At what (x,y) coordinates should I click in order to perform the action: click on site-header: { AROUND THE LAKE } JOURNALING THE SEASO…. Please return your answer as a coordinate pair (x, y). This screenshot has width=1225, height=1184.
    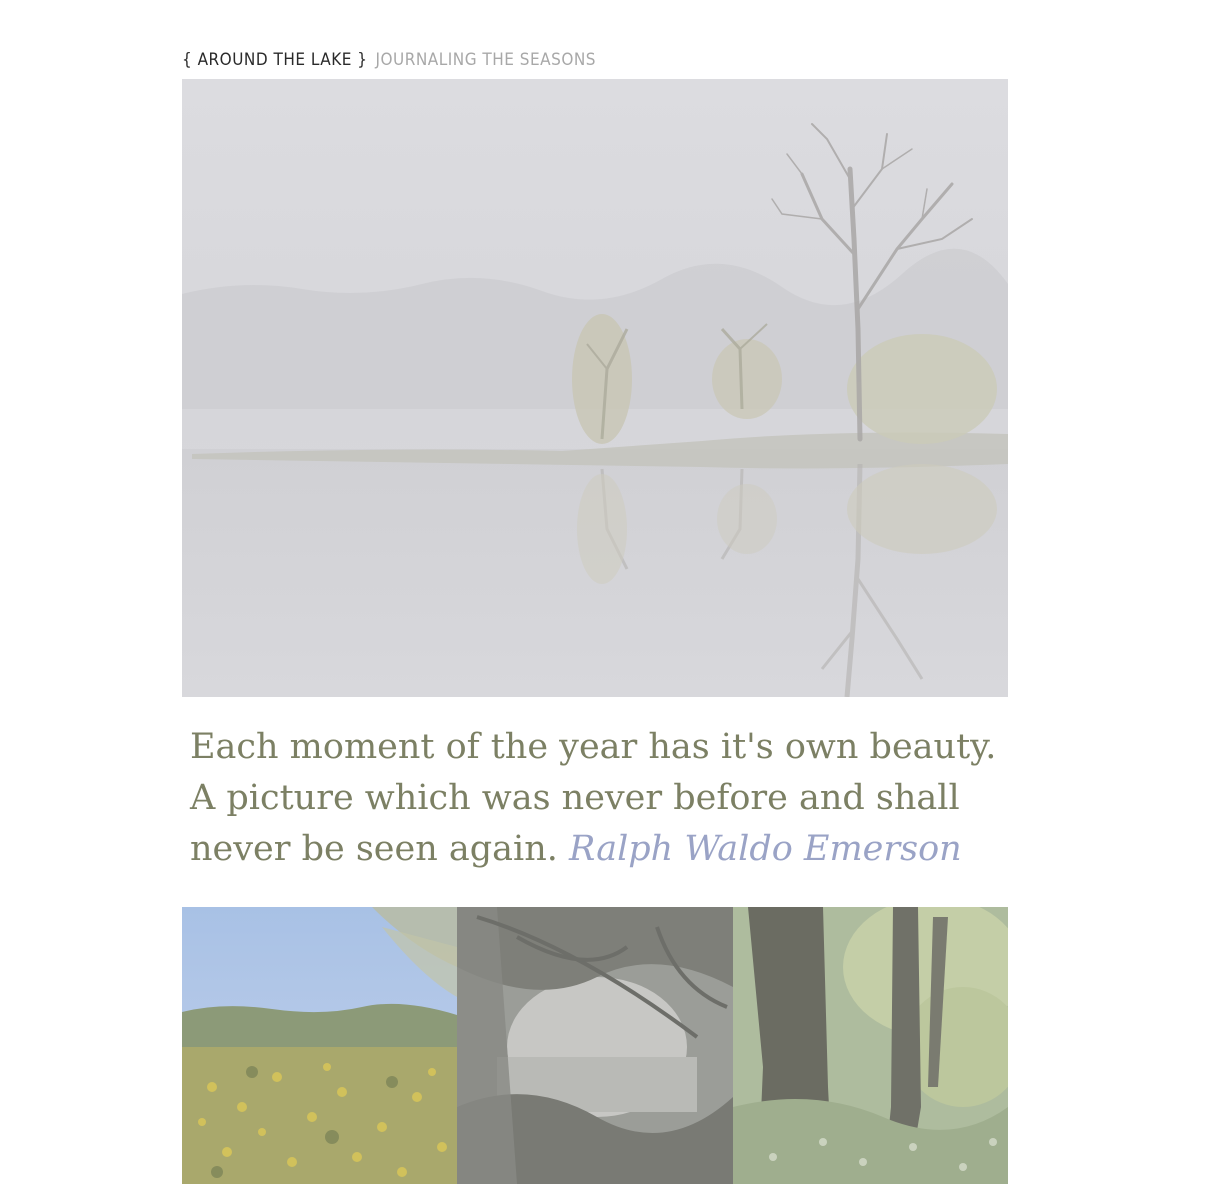
    Looking at the image, I should click on (389, 64).